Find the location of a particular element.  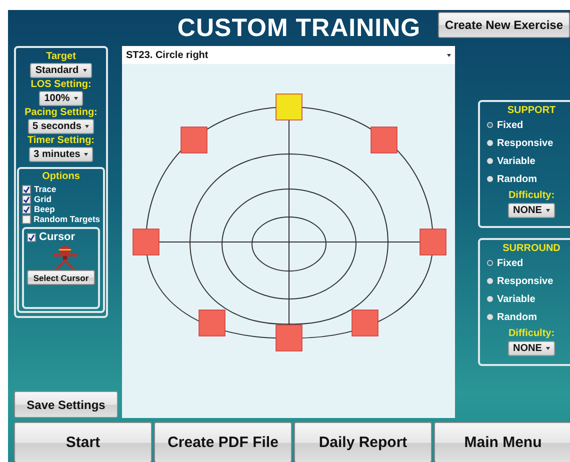

setting-label: Pacing Setting: is located at coordinates (61, 112).